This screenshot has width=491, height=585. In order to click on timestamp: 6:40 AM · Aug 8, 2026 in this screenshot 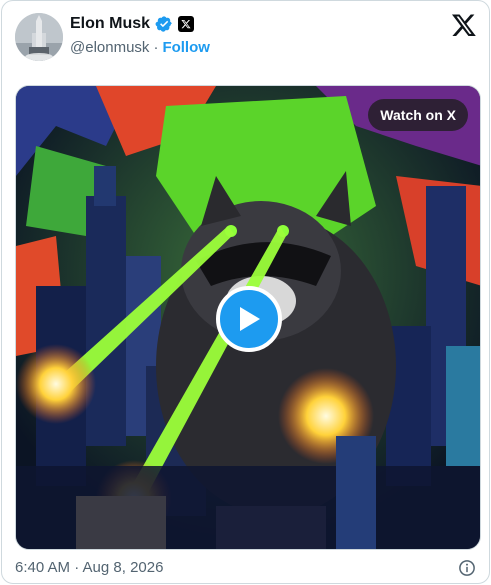, I will do `click(89, 567)`.